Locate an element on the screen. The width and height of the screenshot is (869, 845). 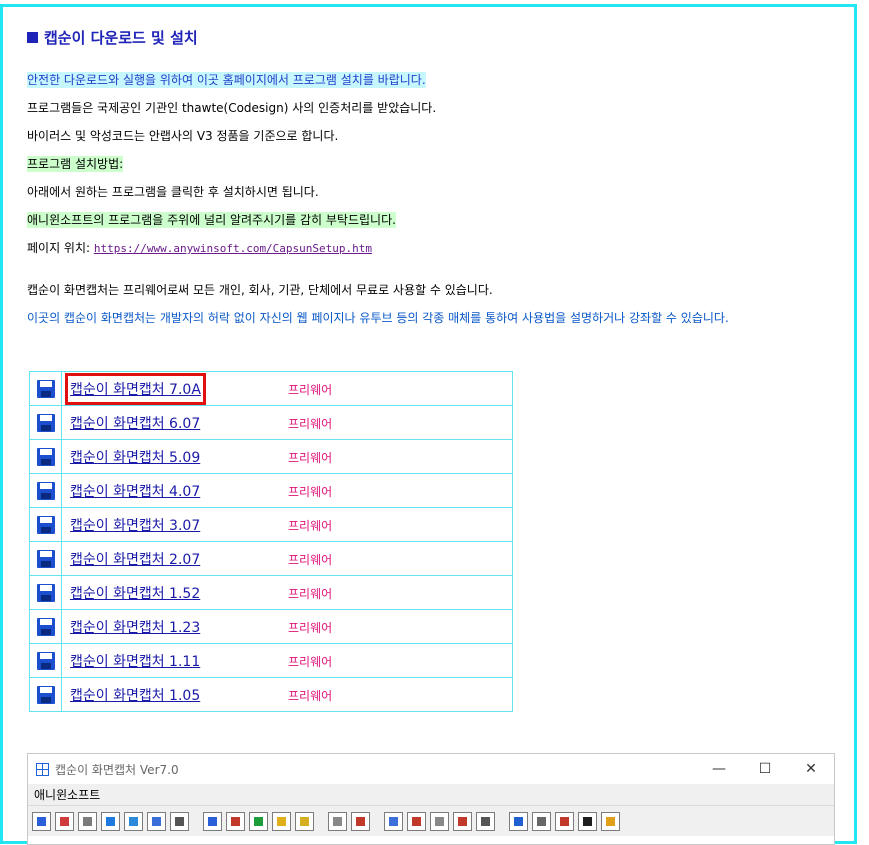
page-title: 캡순이 다운로드 및 설치 is located at coordinates (112, 37).